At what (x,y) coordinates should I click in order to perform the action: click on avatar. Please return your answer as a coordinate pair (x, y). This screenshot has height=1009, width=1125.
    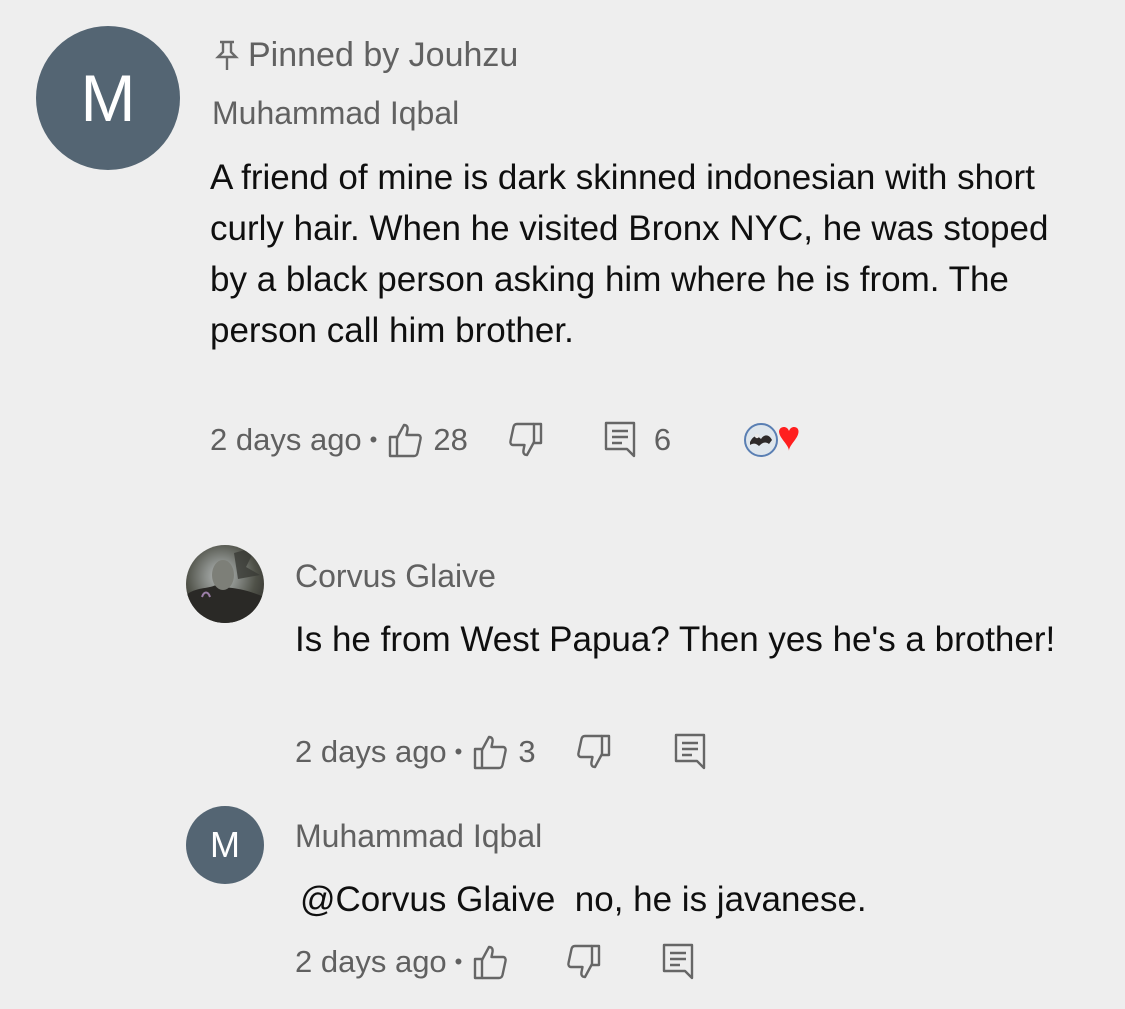
    Looking at the image, I should click on (225, 584).